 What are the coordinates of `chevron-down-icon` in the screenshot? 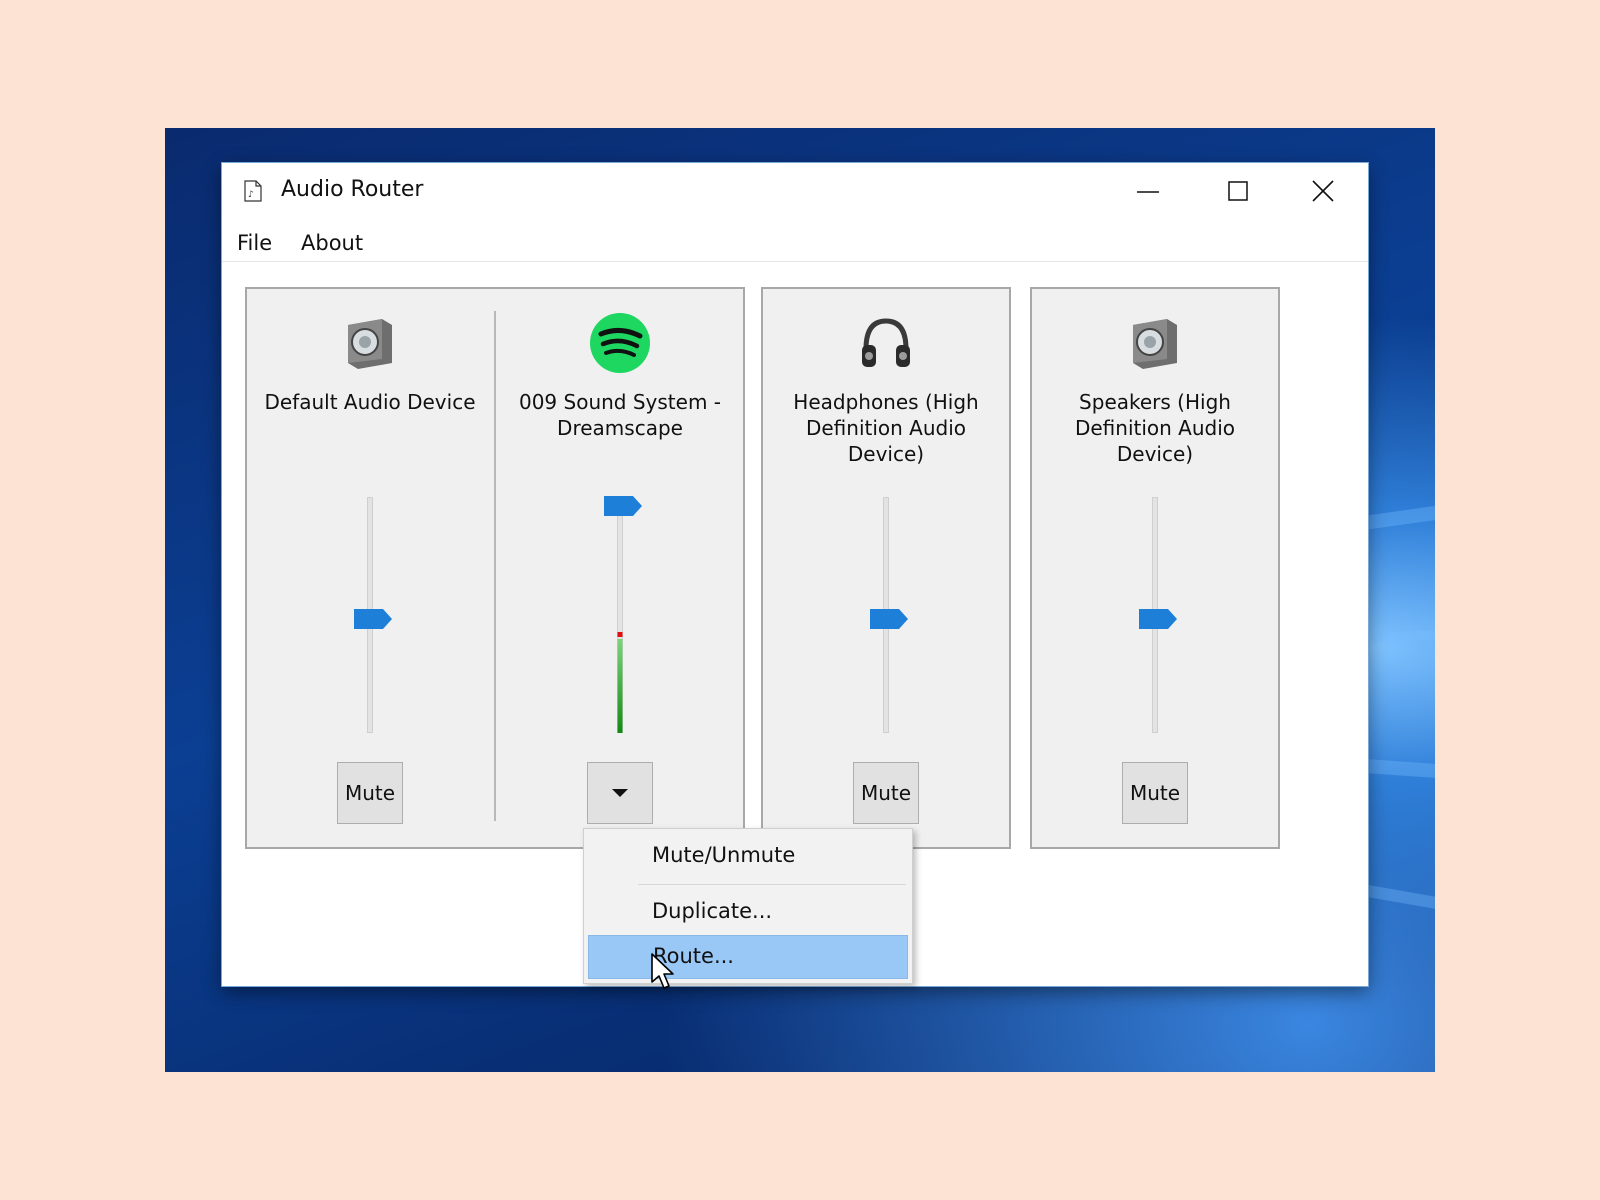 It's located at (620, 793).